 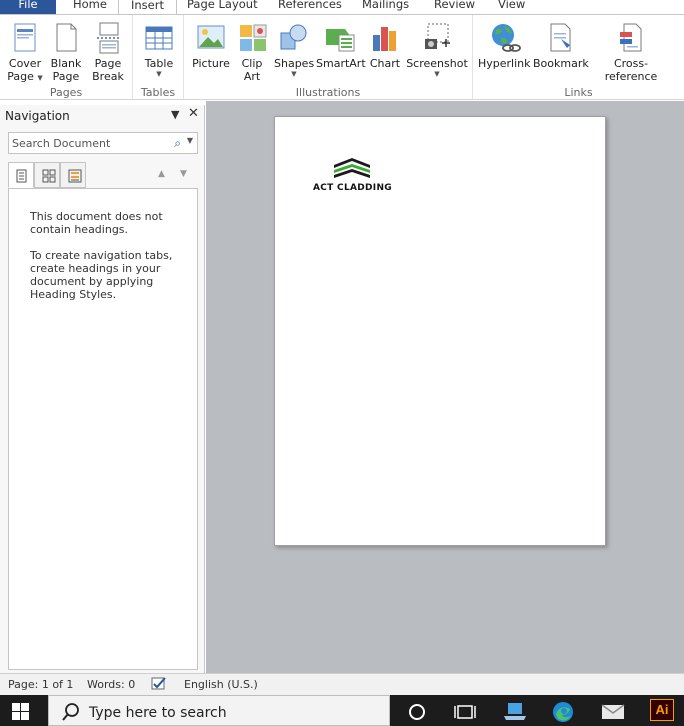 I want to click on screenshot-icon, so click(x=437, y=38).